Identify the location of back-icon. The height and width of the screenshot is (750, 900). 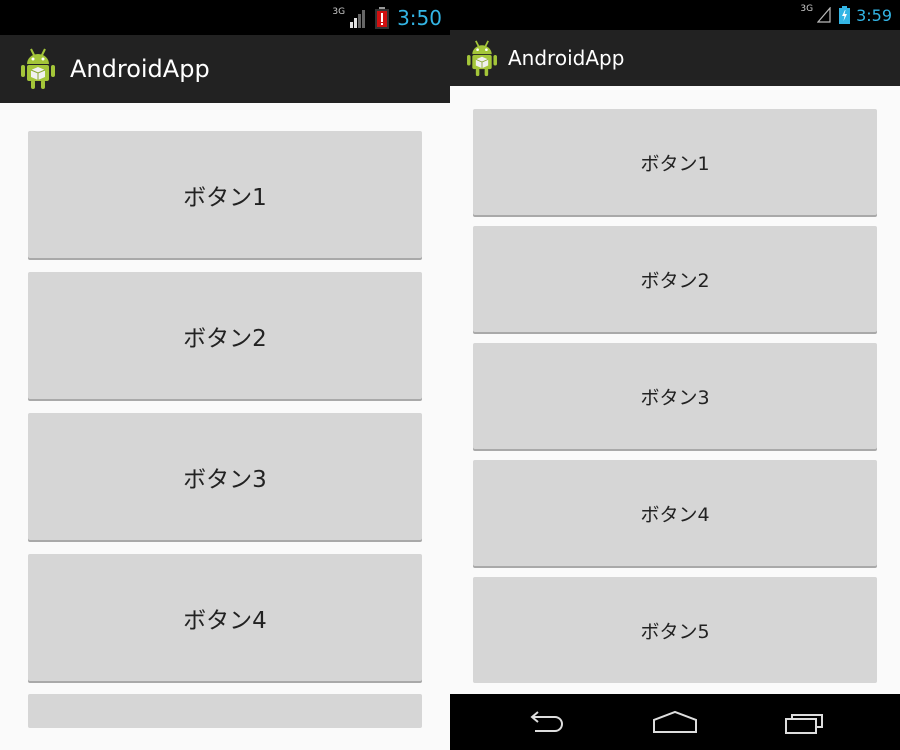
(546, 721).